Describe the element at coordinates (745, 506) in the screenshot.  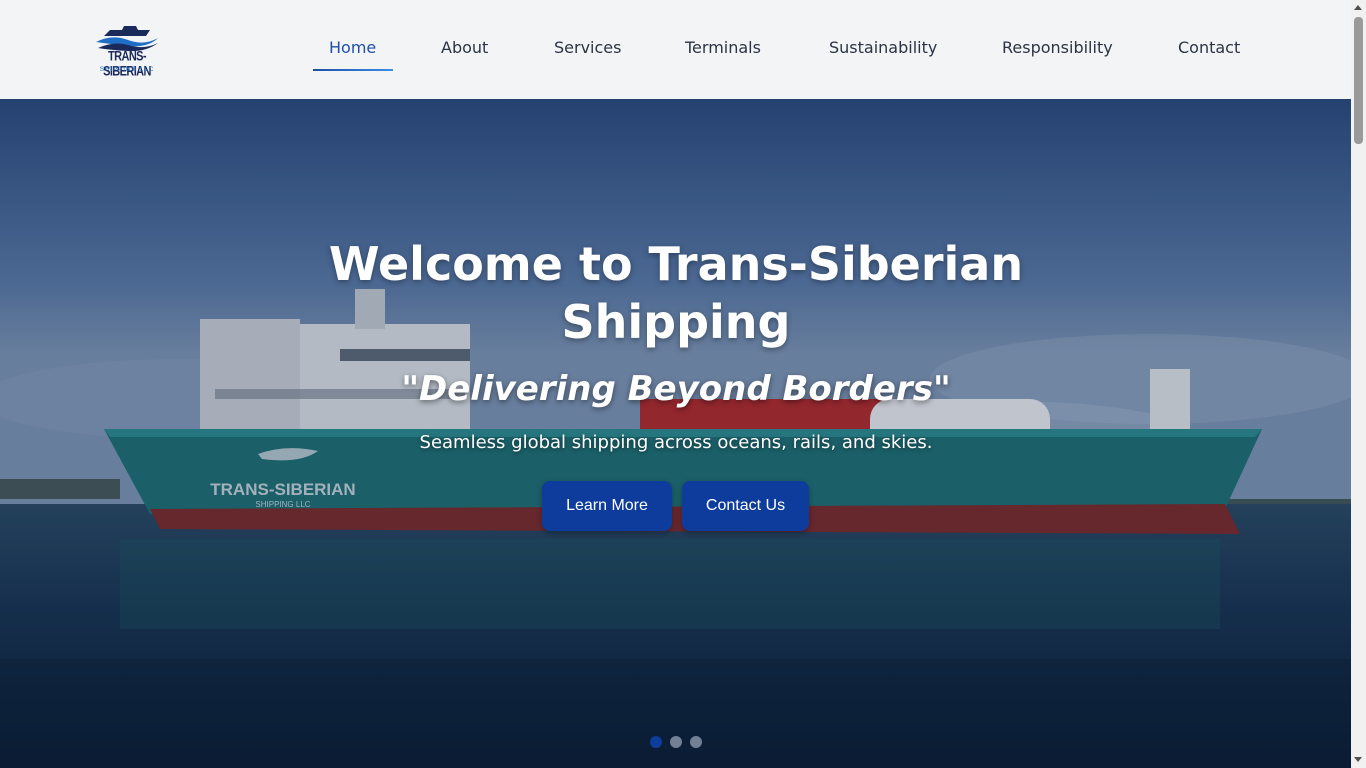
I see `contact-us-button: Contact Us` at that location.